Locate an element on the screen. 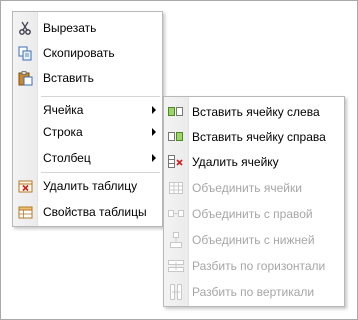 This screenshot has height=320, width=358. scissors-icon is located at coordinates (25, 28).